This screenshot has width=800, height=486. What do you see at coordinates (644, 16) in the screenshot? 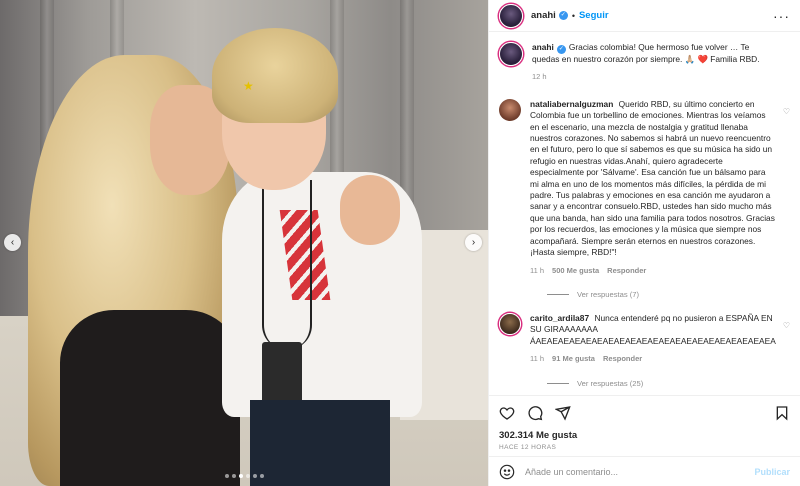
I see `post-header: anahi ✓ • Seguir ···` at bounding box center [644, 16].